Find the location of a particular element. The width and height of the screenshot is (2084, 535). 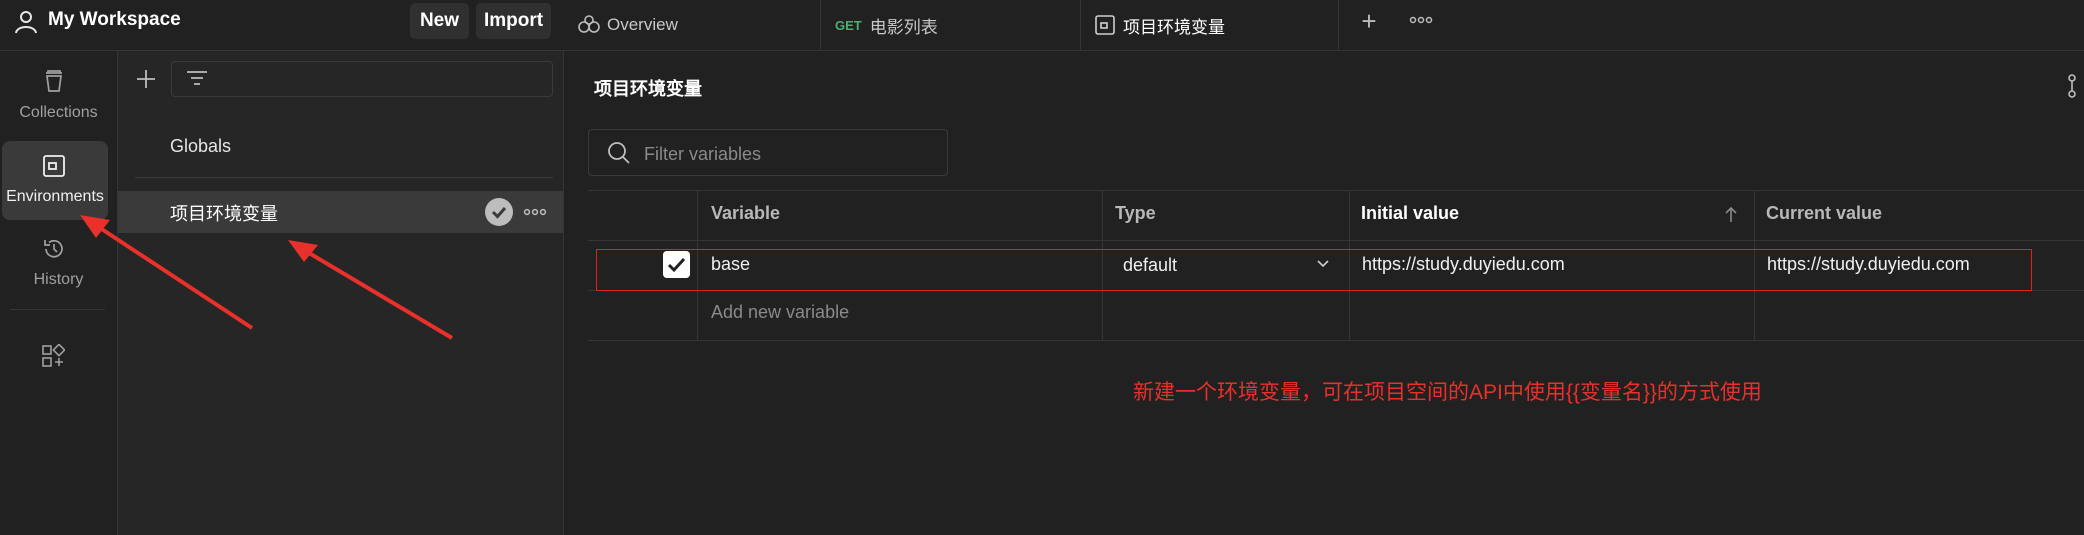

annotation-text: 新建一个环境变量，可在项目空间的API中使用{{变量名}}的方式使用 is located at coordinates (1447, 392).